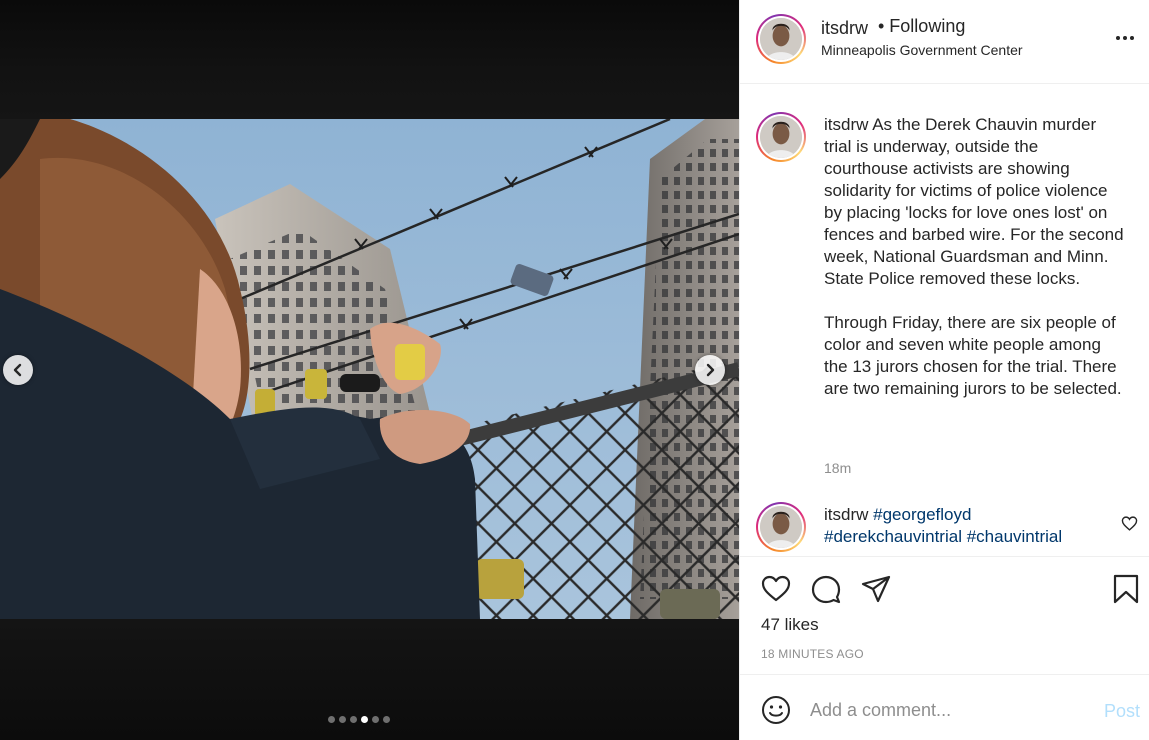 This screenshot has height=740, width=1149. I want to click on comment-bubble-icon, so click(826, 589).